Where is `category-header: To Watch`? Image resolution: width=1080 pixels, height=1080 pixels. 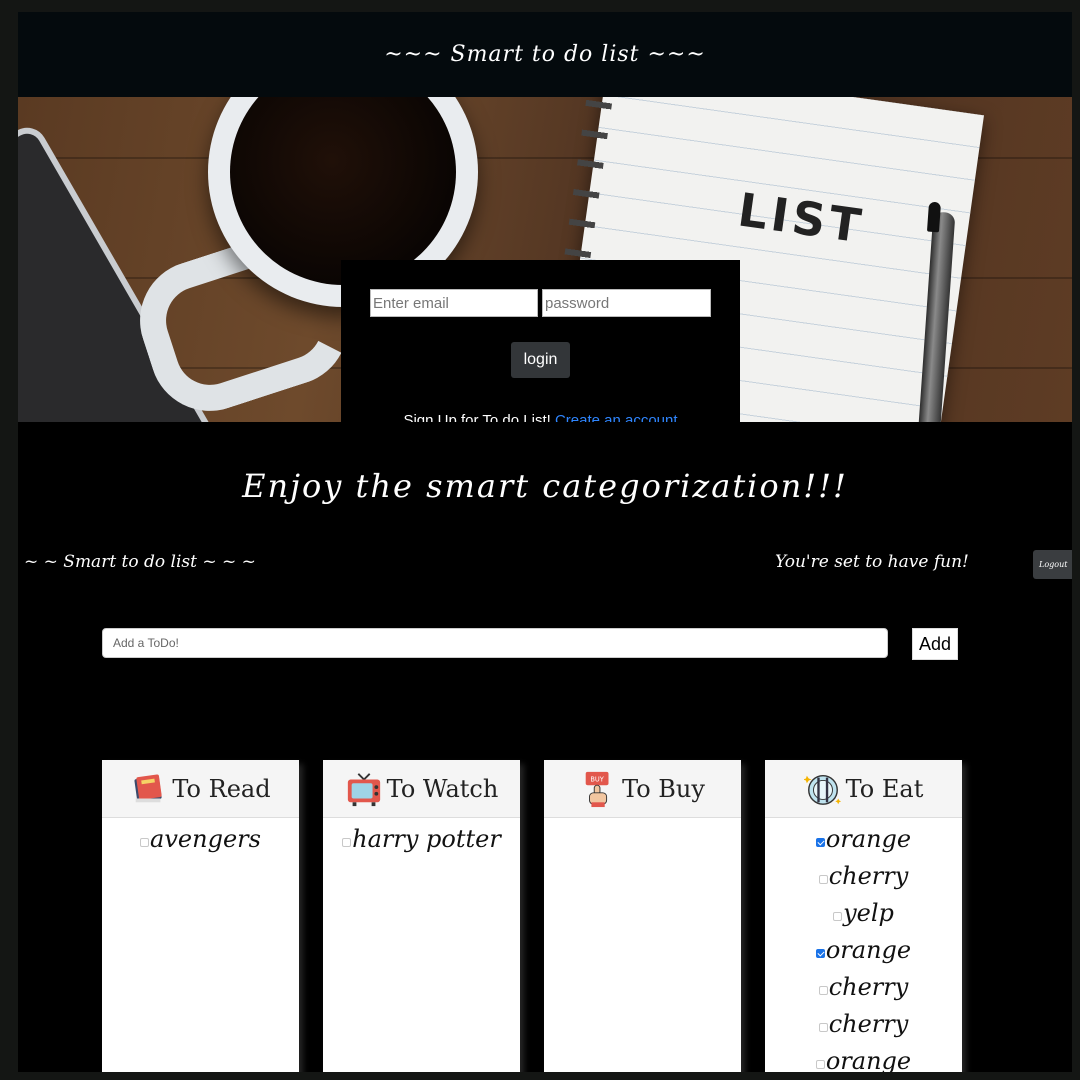
category-header: To Watch is located at coordinates (421, 789).